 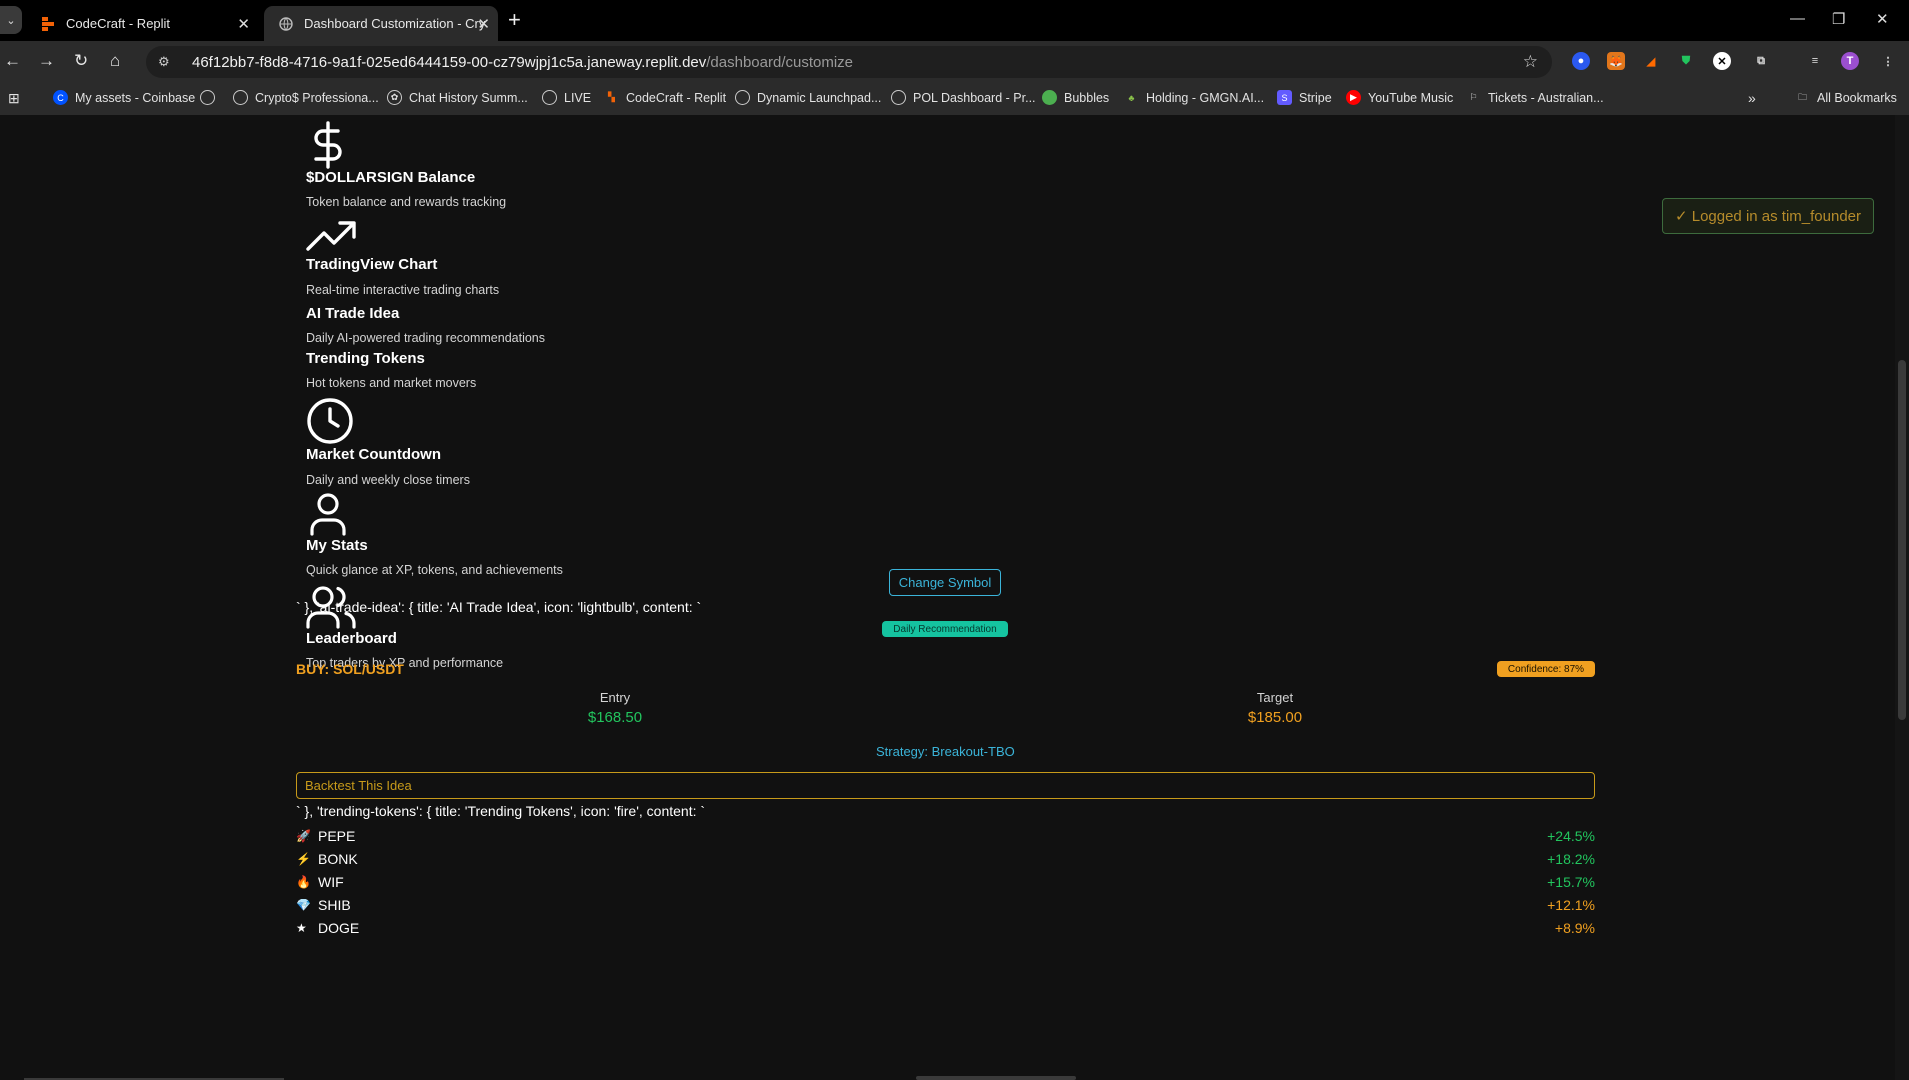 What do you see at coordinates (330, 421) in the screenshot?
I see `clock-icon` at bounding box center [330, 421].